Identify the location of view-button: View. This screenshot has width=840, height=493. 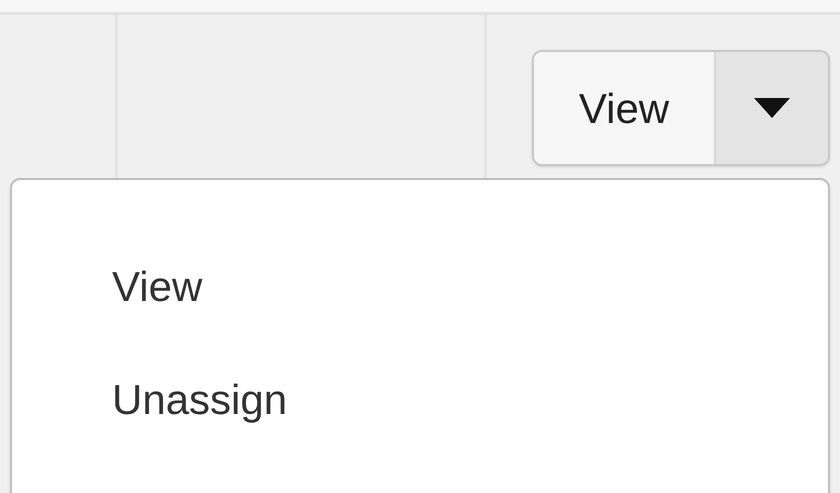
(625, 108).